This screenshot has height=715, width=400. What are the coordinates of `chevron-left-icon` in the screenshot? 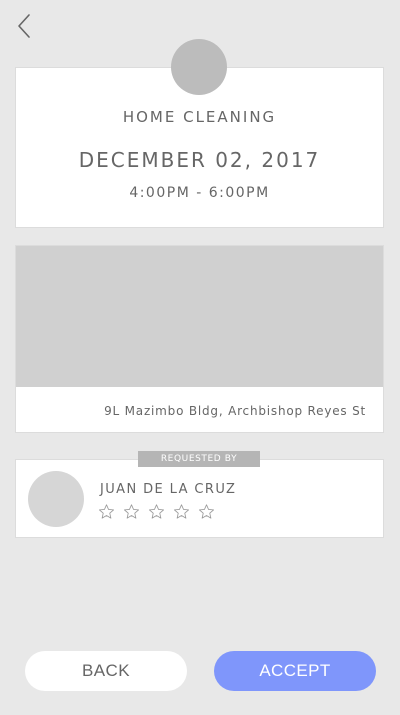 It's located at (24, 26).